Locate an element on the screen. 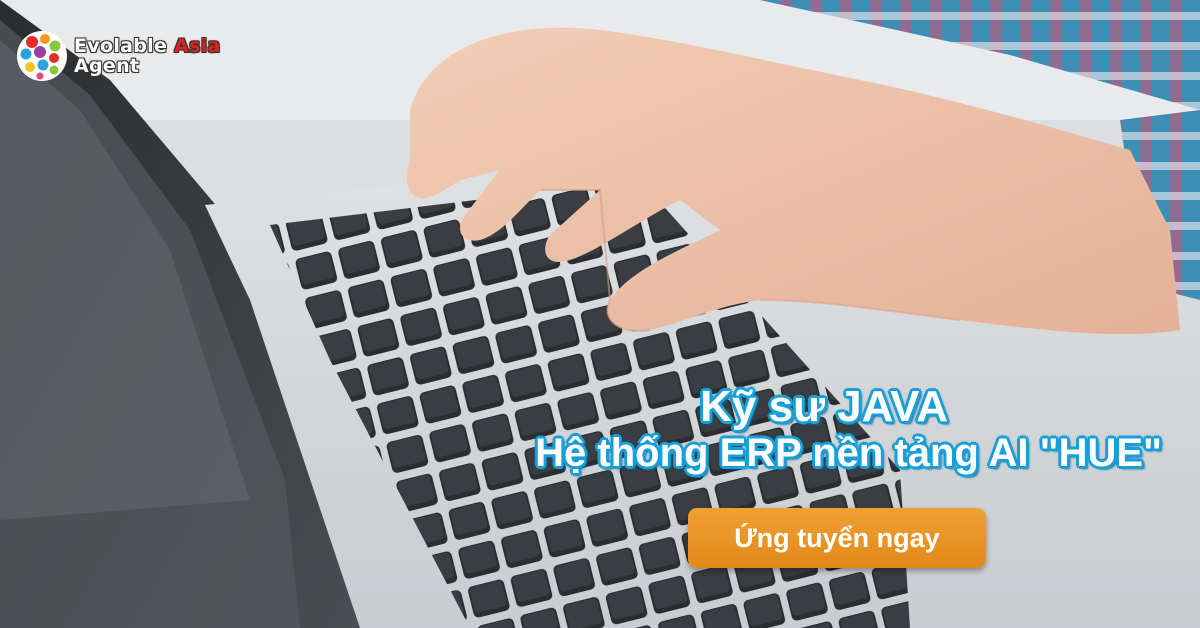  brand-name-part2: Asia is located at coordinates (197, 46).